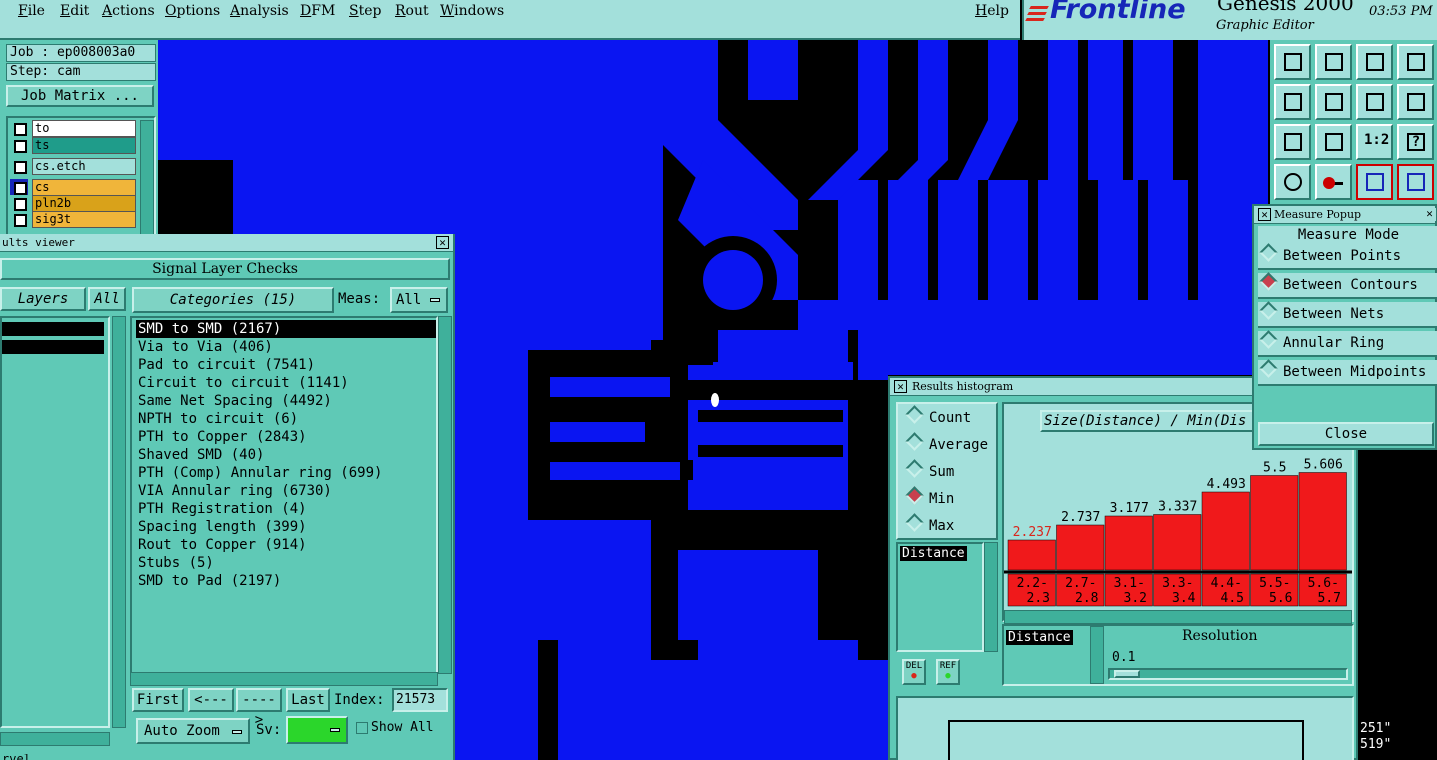  What do you see at coordinates (286, 563) in the screenshot?
I see `category-item: Stubs (5)` at bounding box center [286, 563].